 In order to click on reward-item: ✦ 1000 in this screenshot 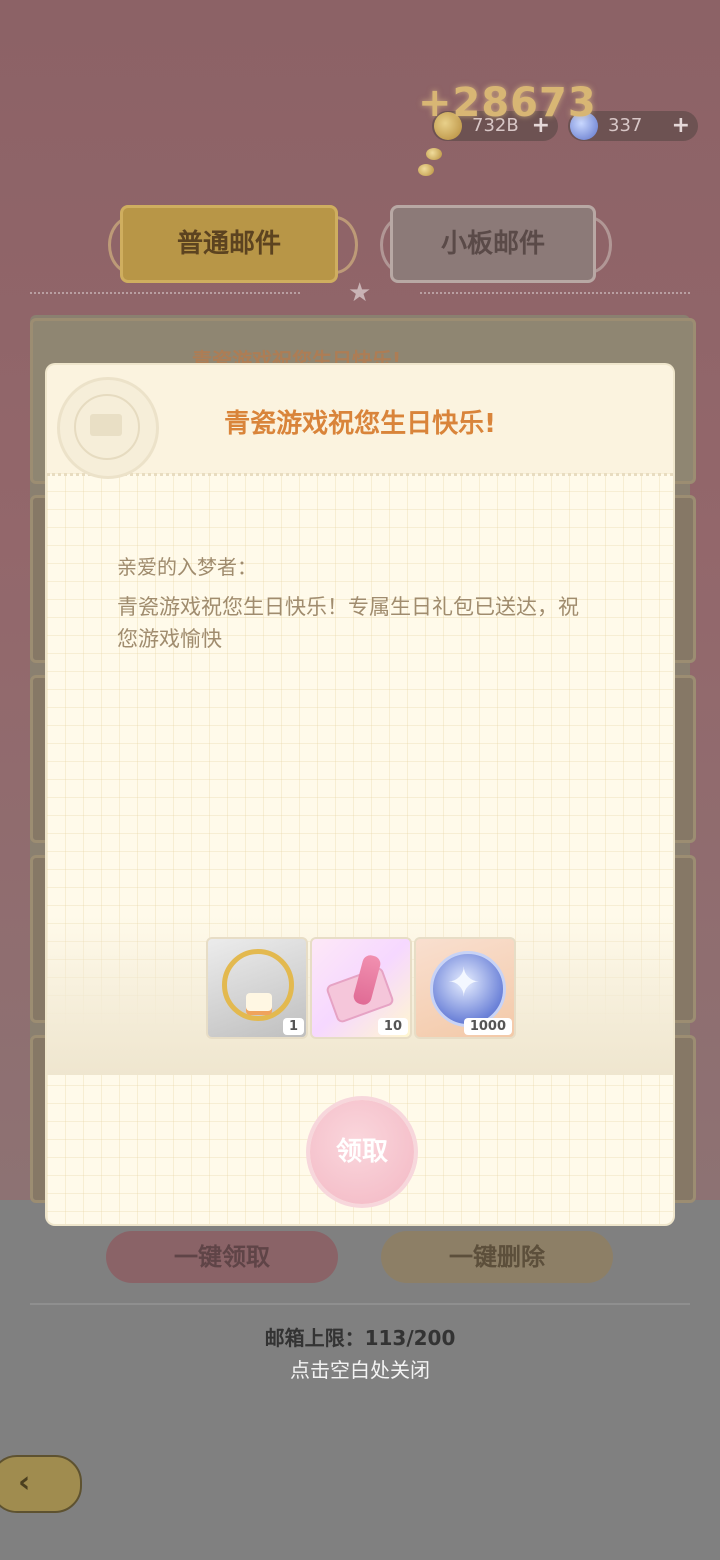, I will do `click(465, 988)`.